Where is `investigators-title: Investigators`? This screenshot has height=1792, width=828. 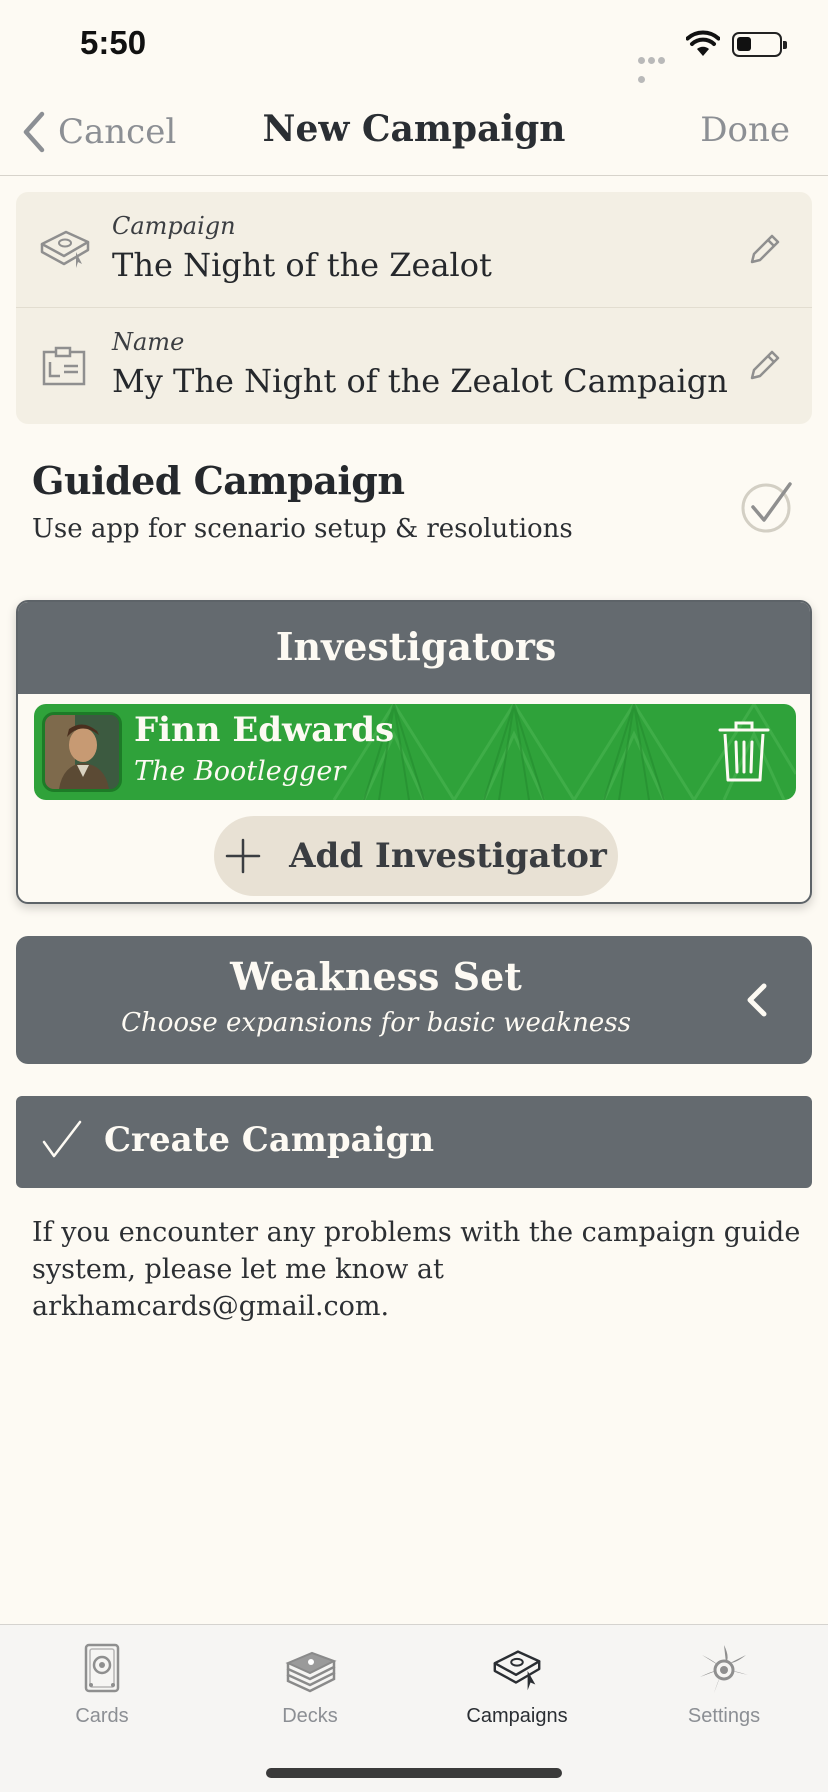 investigators-title: Investigators is located at coordinates (416, 646).